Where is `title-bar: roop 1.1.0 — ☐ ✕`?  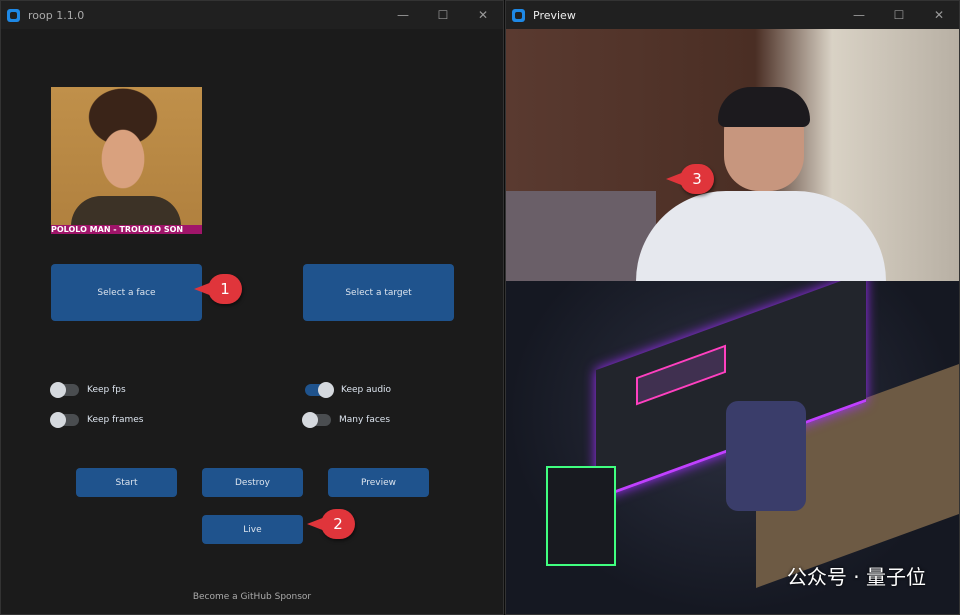
title-bar: roop 1.1.0 — ☐ ✕ is located at coordinates (252, 15).